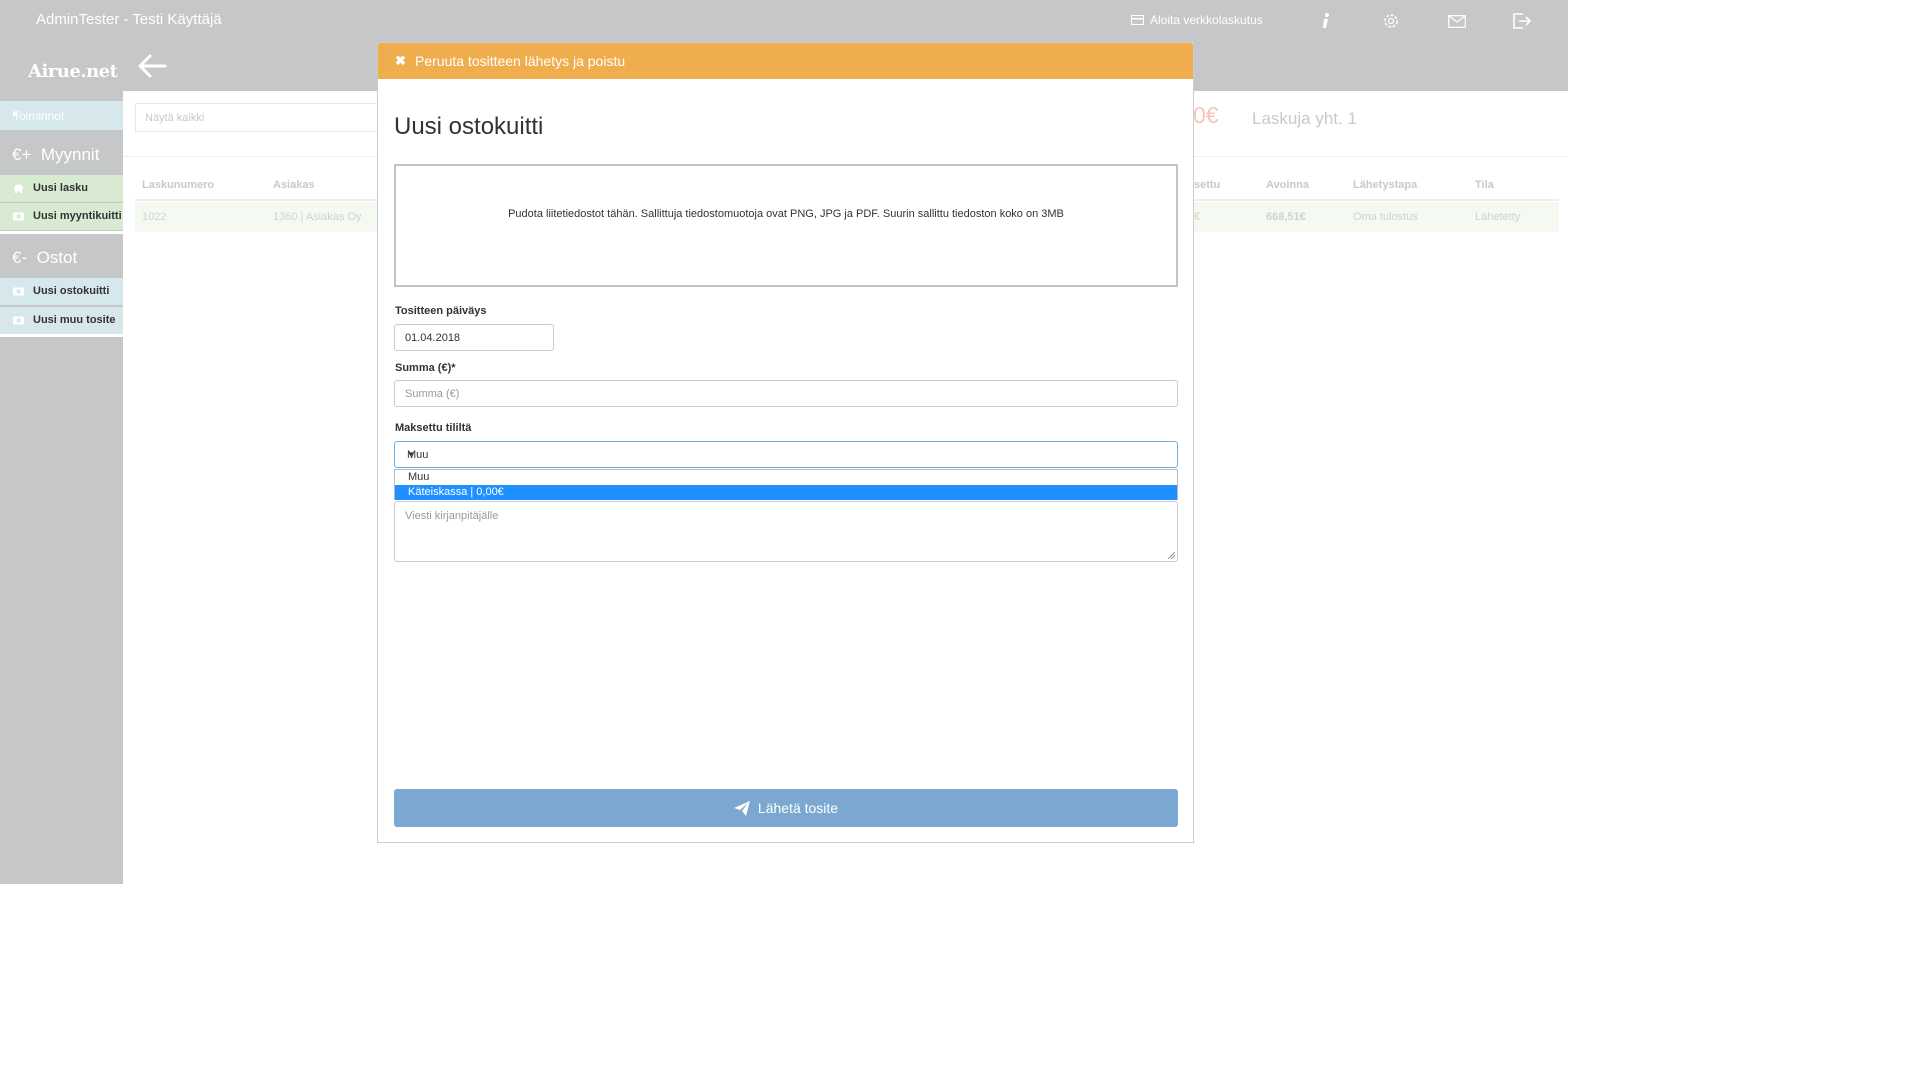 The height and width of the screenshot is (1080, 1916). I want to click on account-option-muu: Muu, so click(786, 477).